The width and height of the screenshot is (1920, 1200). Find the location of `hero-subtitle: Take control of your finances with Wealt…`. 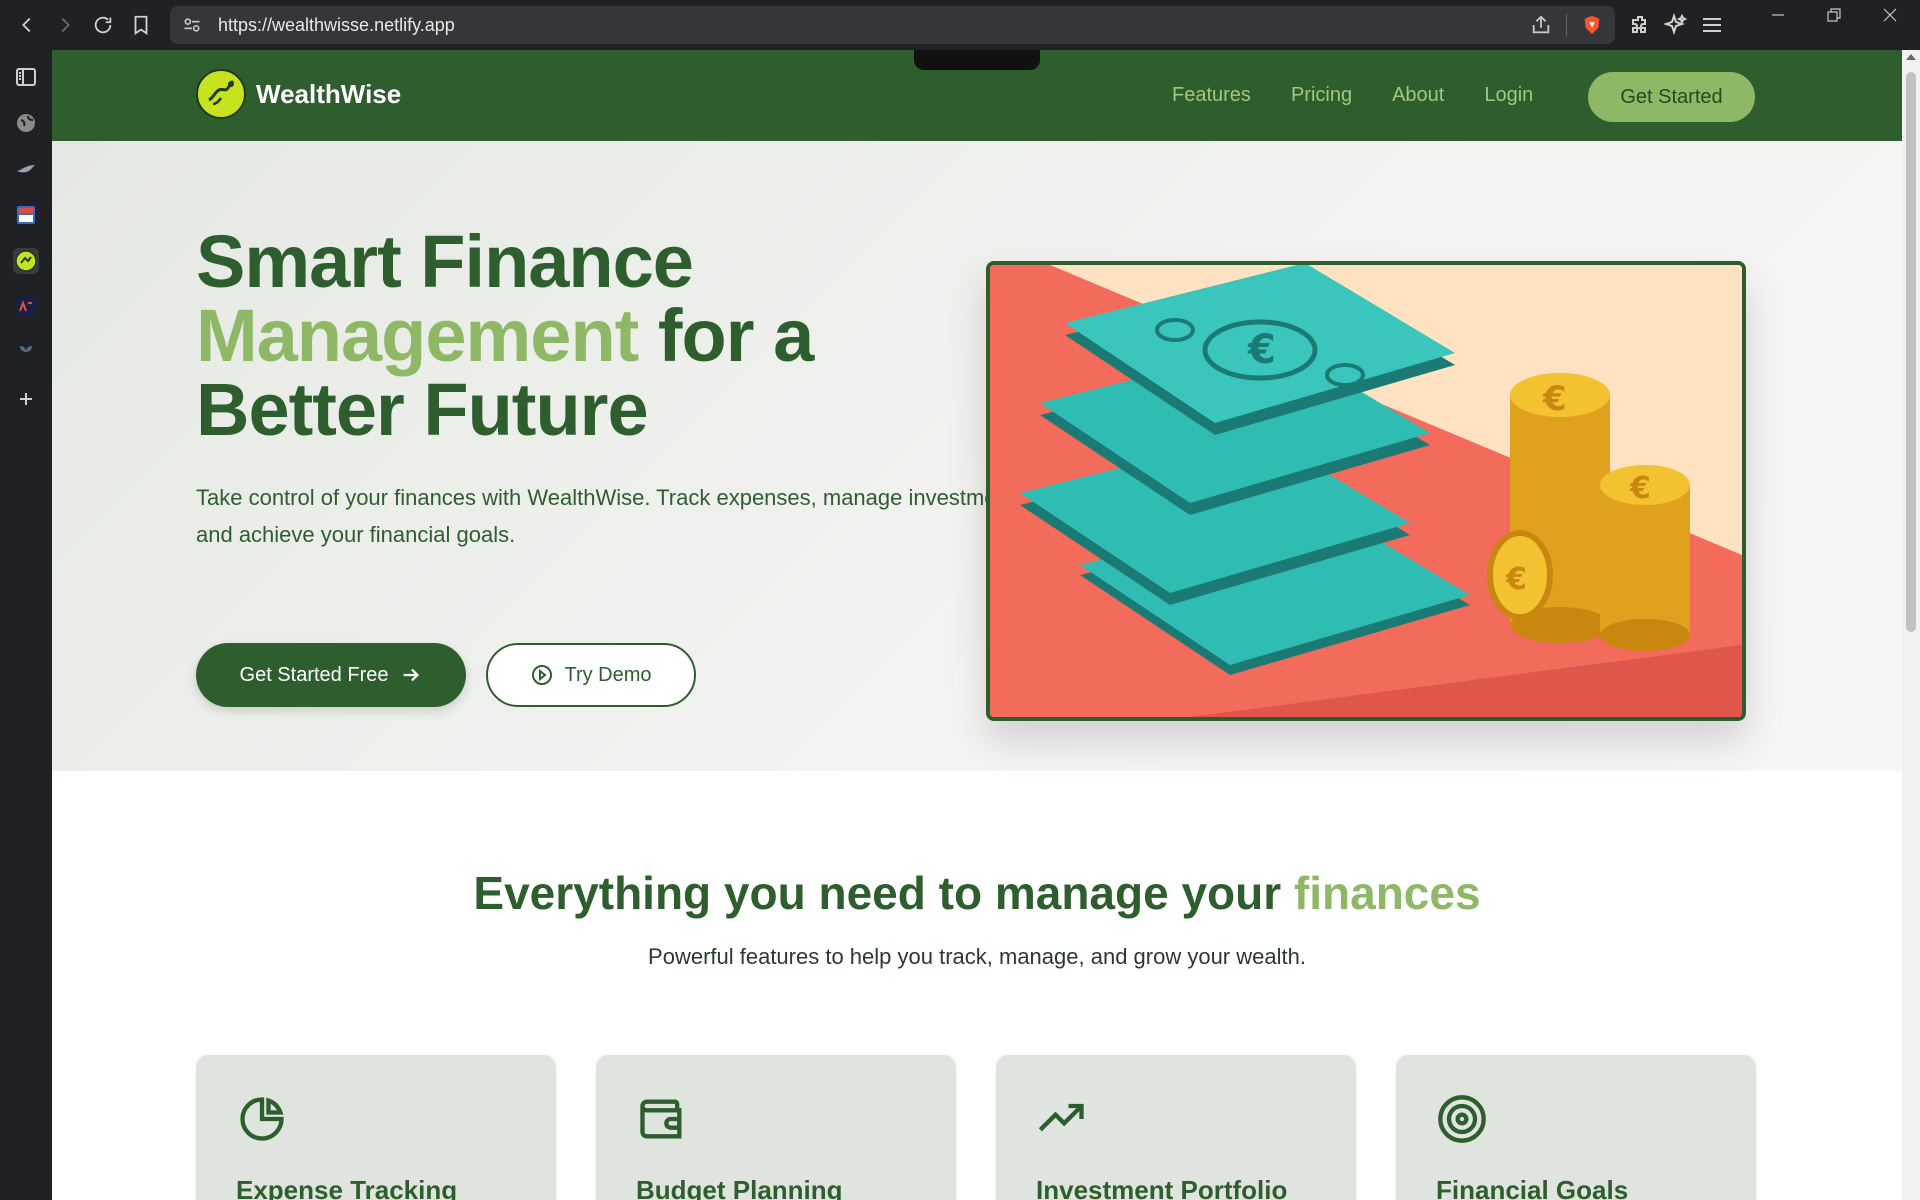

hero-subtitle: Take control of your finances with Wealt… is located at coordinates (614, 516).